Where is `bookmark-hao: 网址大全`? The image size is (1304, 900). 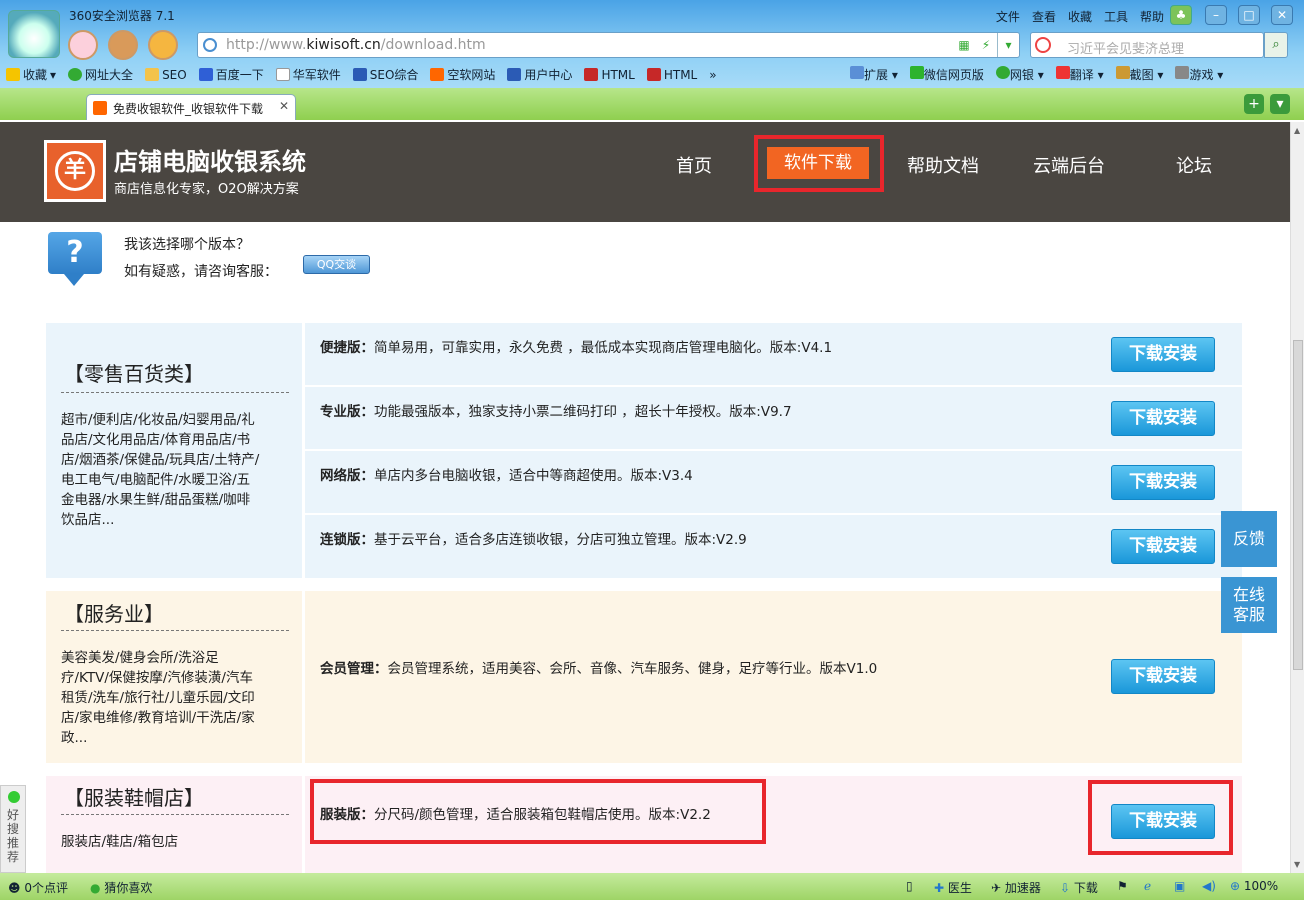
bookmark-hao: 网址大全 is located at coordinates (100, 74).